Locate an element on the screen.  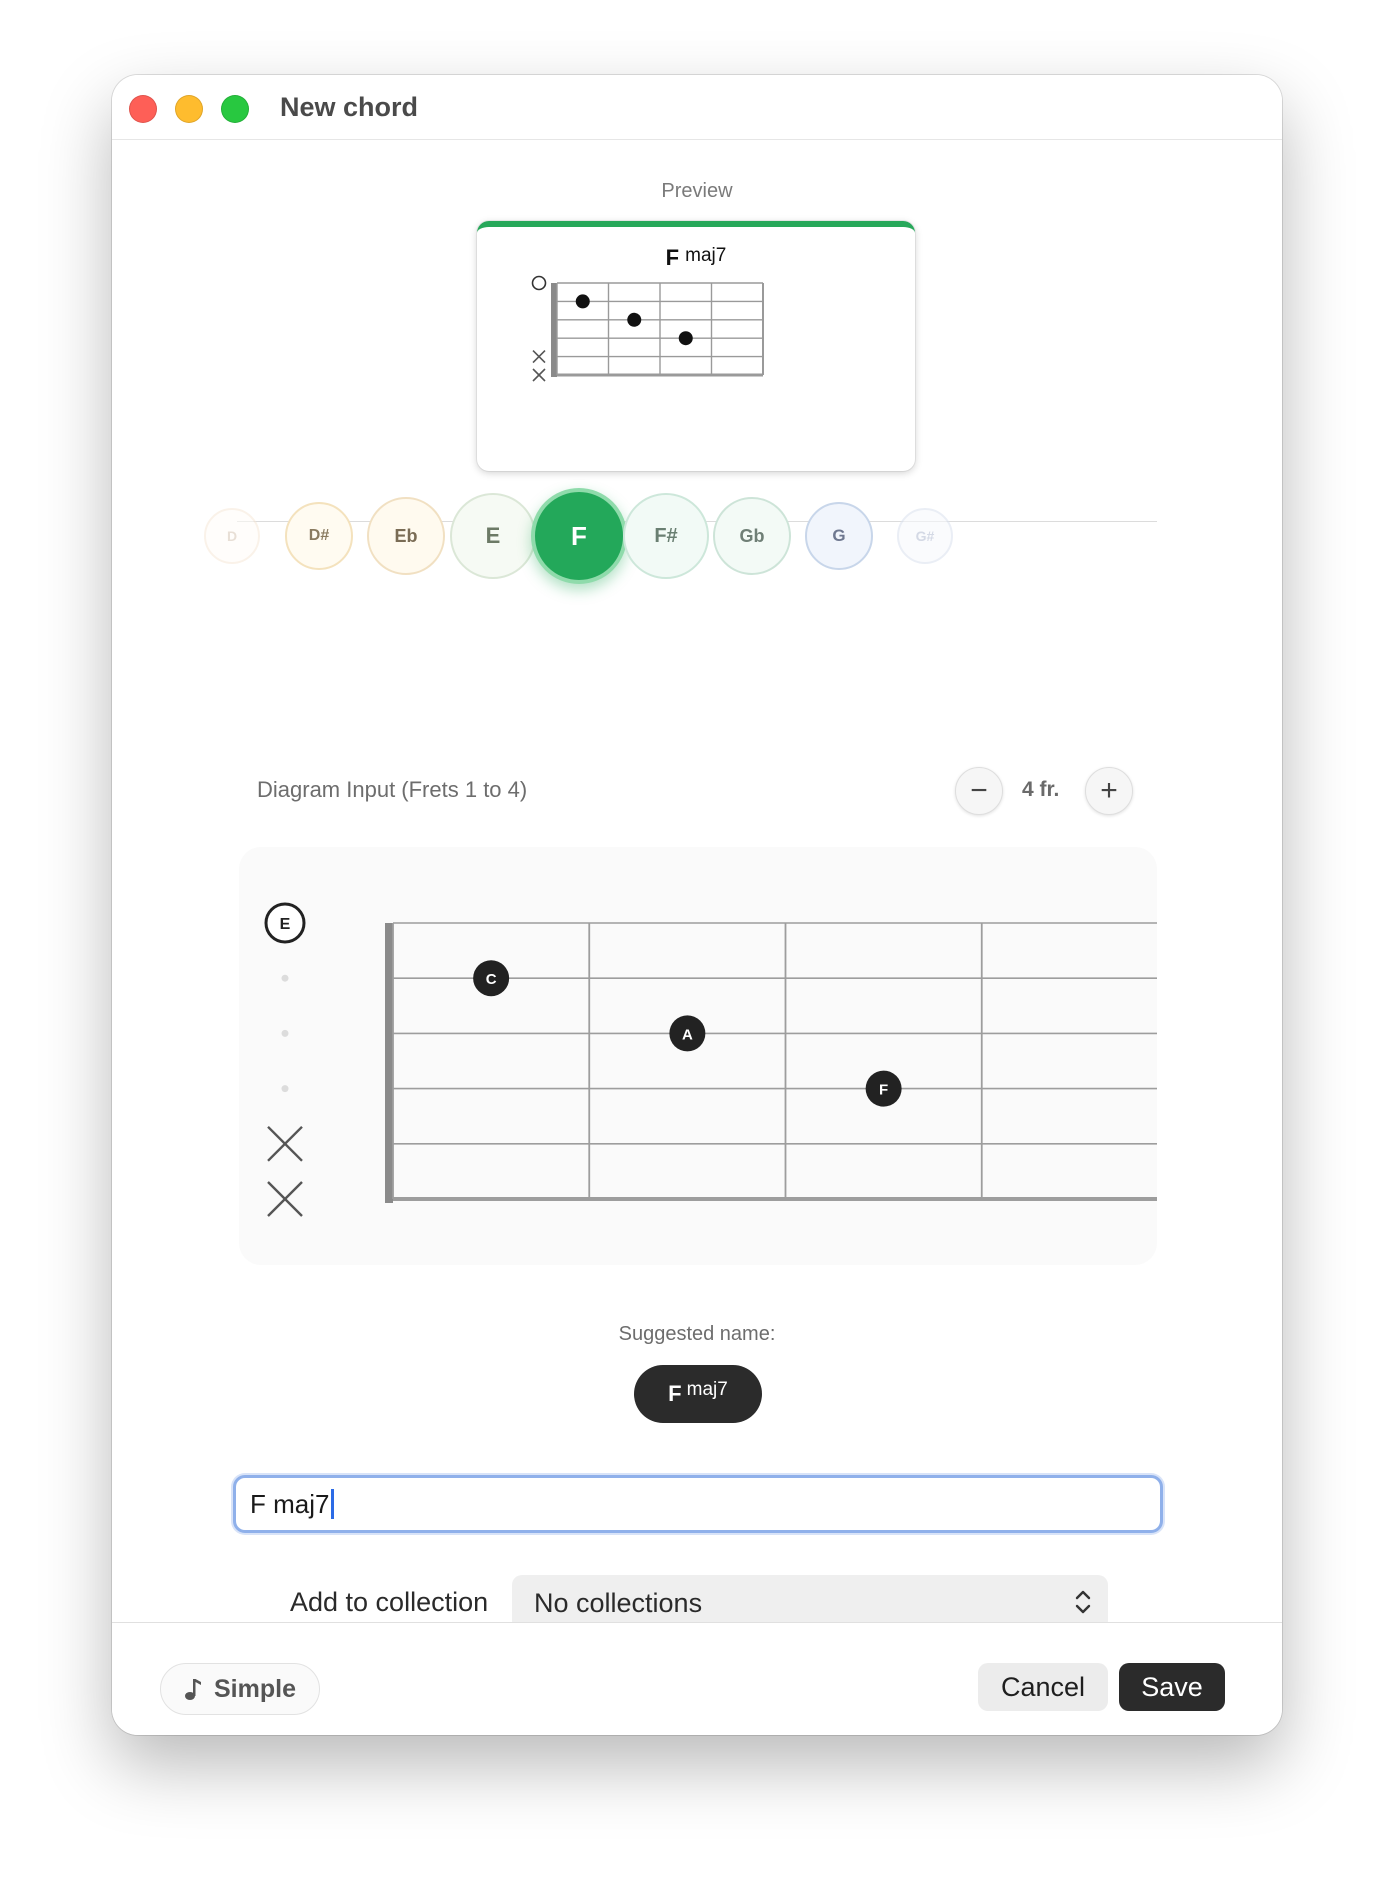
chord-name-value: F maj7 is located at coordinates (290, 1503).